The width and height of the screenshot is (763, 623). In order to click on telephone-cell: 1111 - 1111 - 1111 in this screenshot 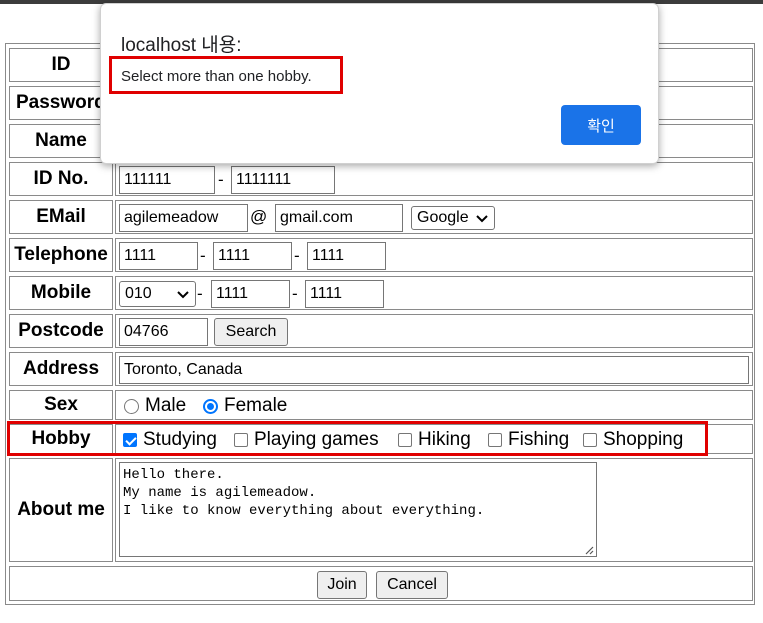, I will do `click(434, 255)`.